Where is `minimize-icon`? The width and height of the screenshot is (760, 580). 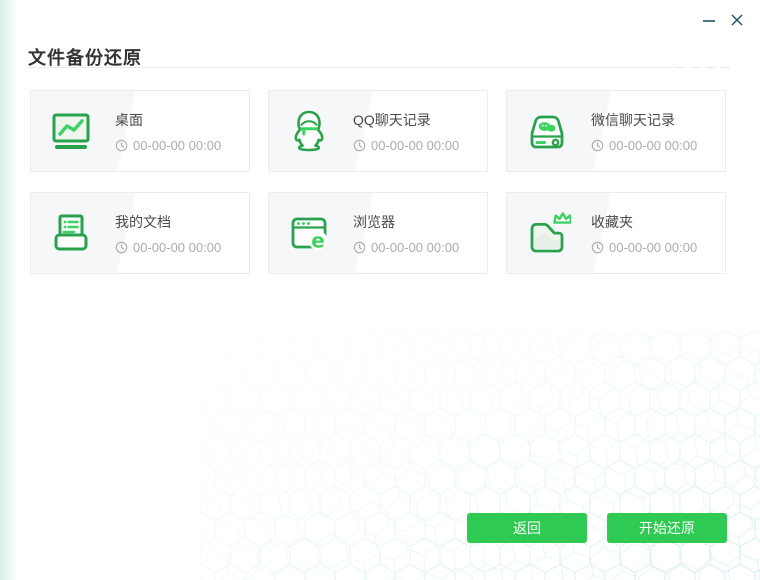
minimize-icon is located at coordinates (709, 21).